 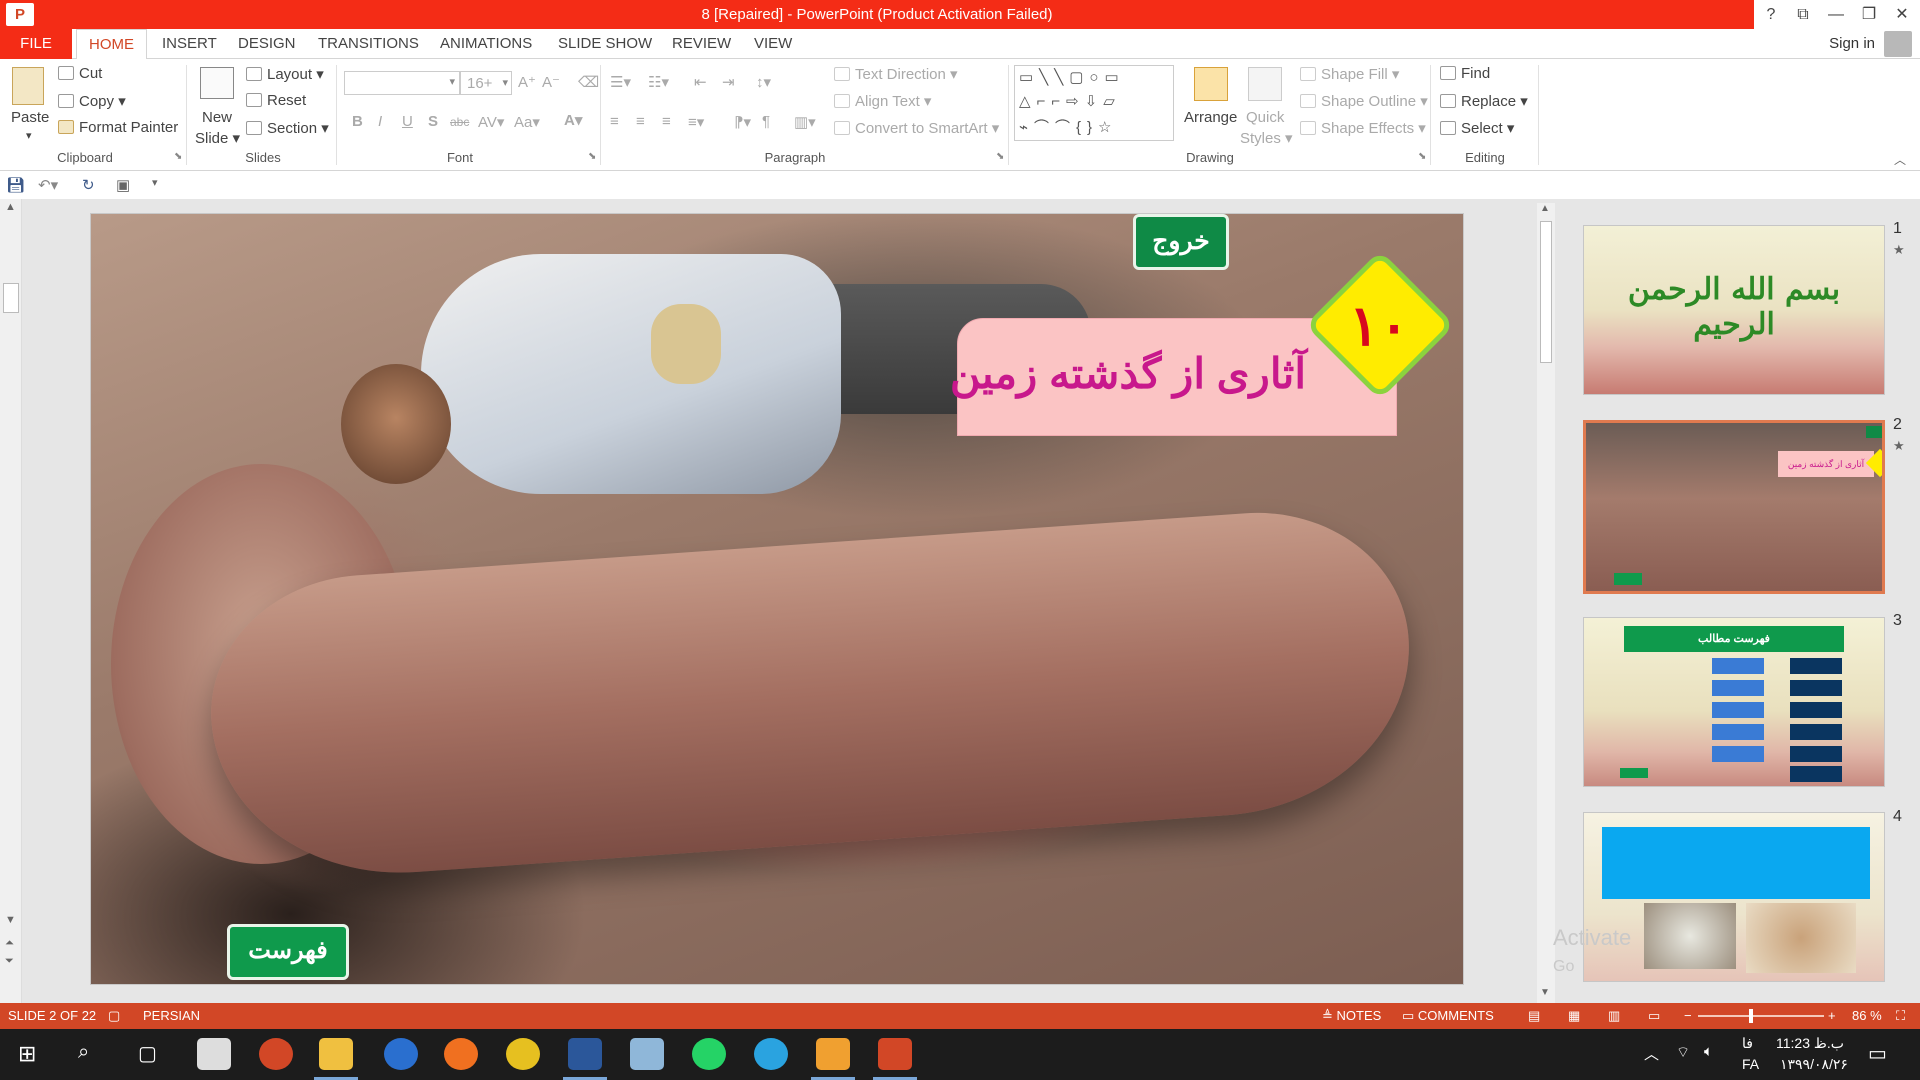 What do you see at coordinates (433, 121) in the screenshot?
I see `text-shadow-icon: S` at bounding box center [433, 121].